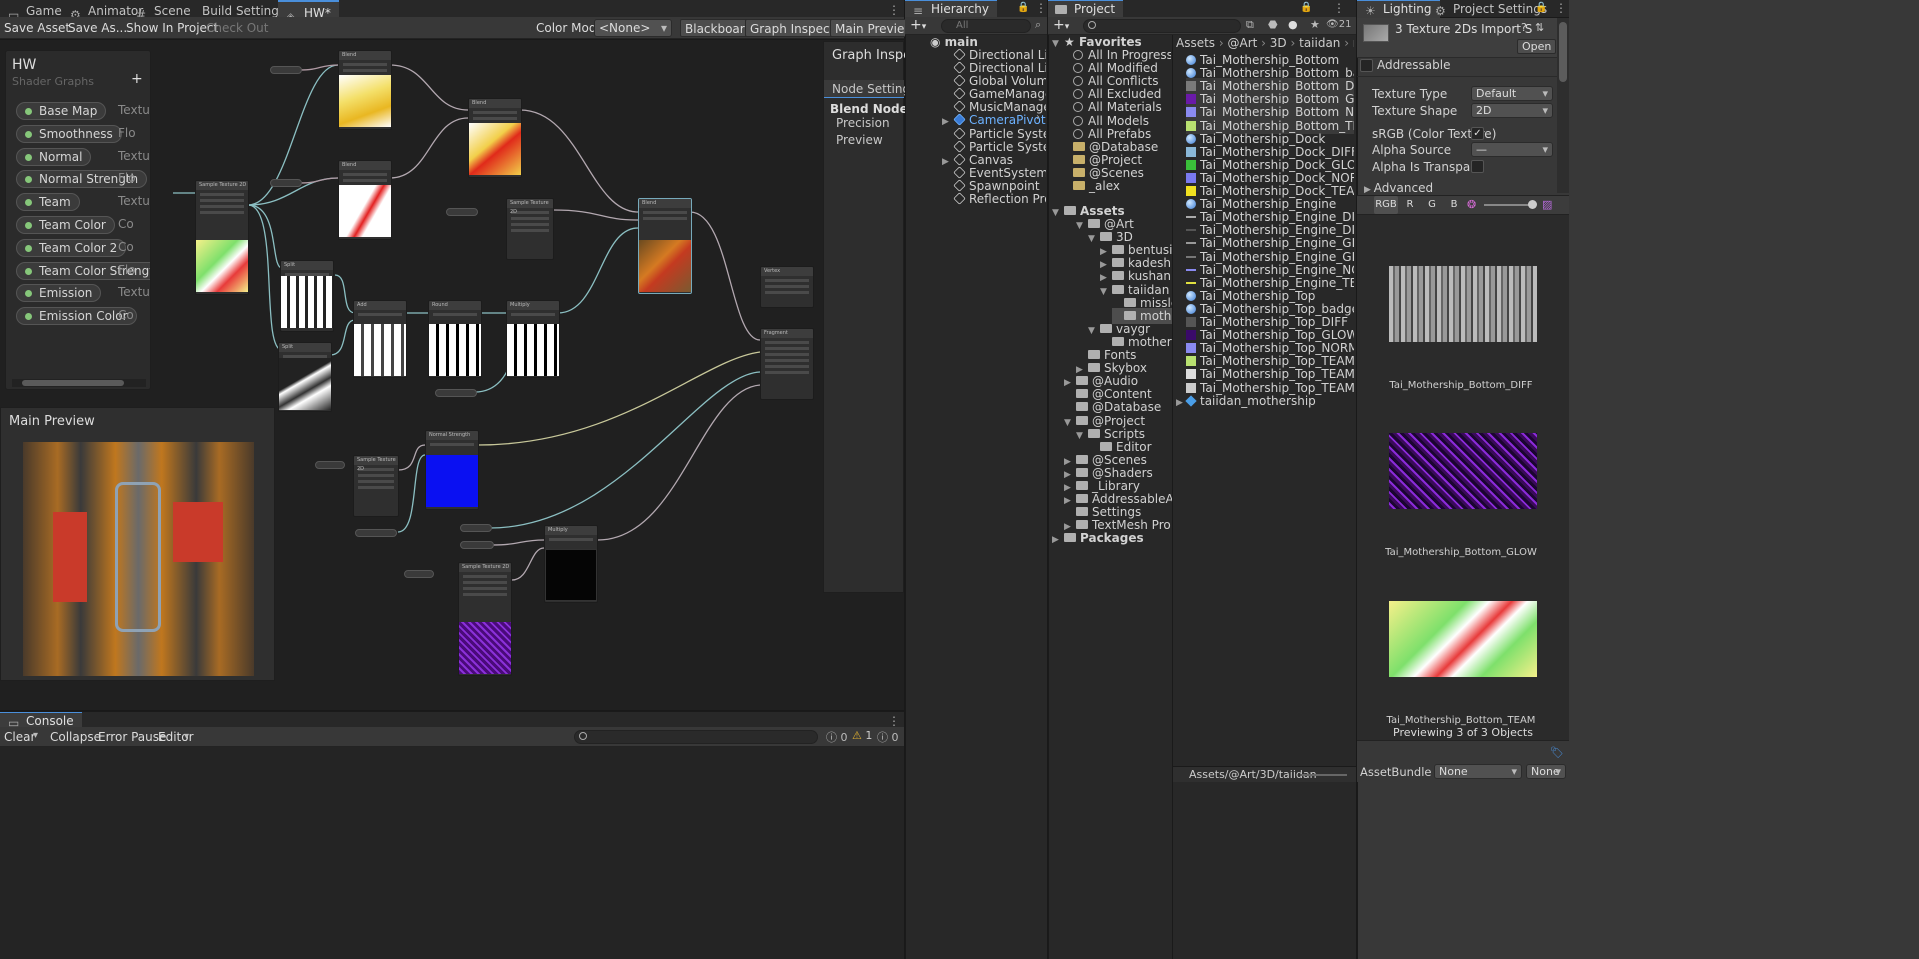 The image size is (1919, 959). What do you see at coordinates (71, 247) in the screenshot?
I see `blackboard-prop-6: Team Color 2` at bounding box center [71, 247].